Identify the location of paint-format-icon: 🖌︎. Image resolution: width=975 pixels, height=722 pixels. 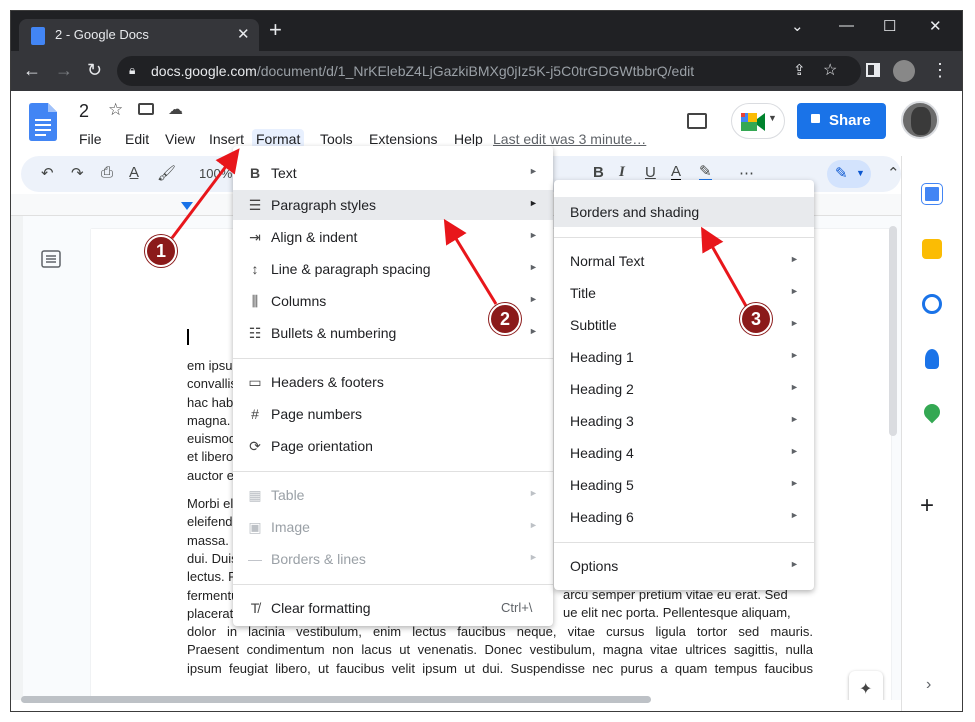
(166, 173).